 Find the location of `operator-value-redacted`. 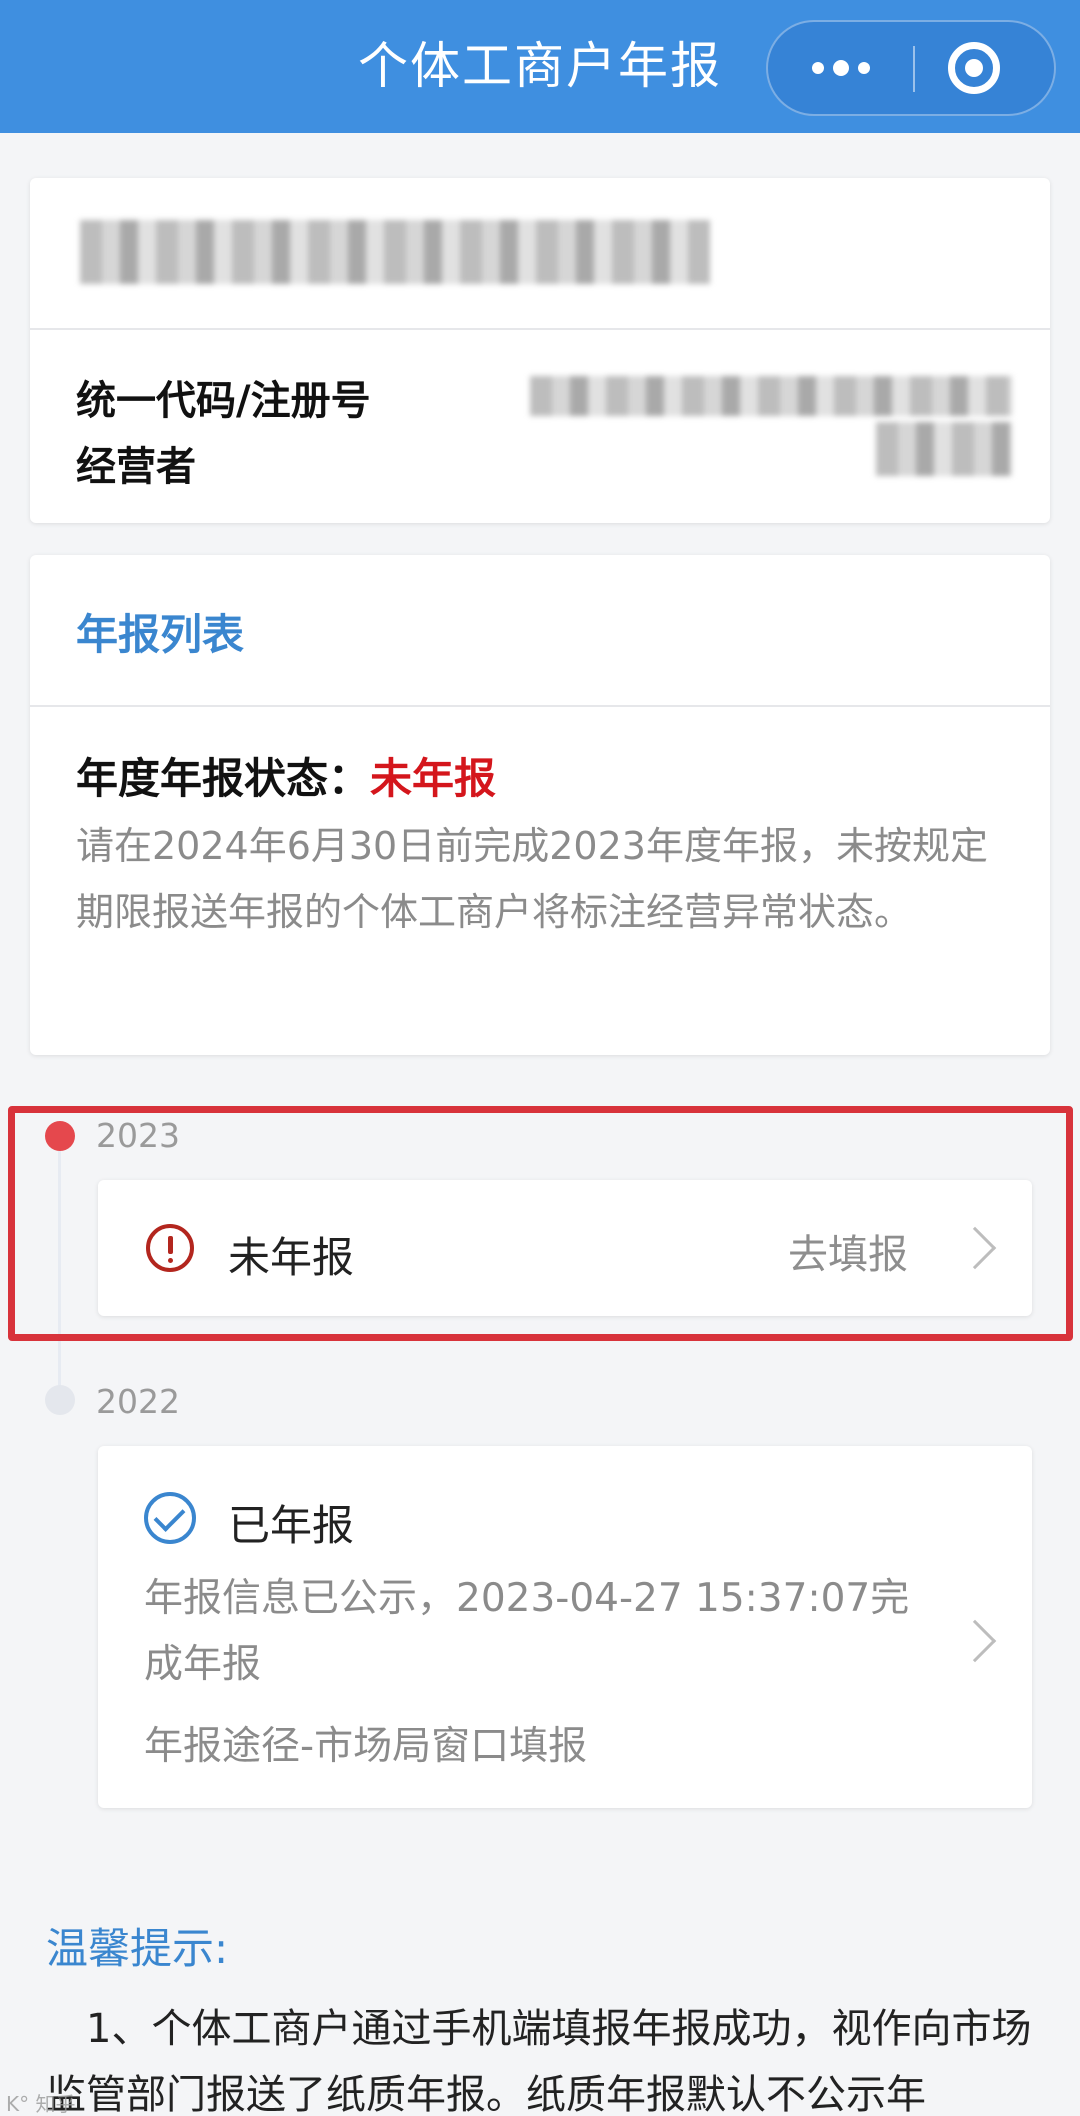

operator-value-redacted is located at coordinates (944, 449).